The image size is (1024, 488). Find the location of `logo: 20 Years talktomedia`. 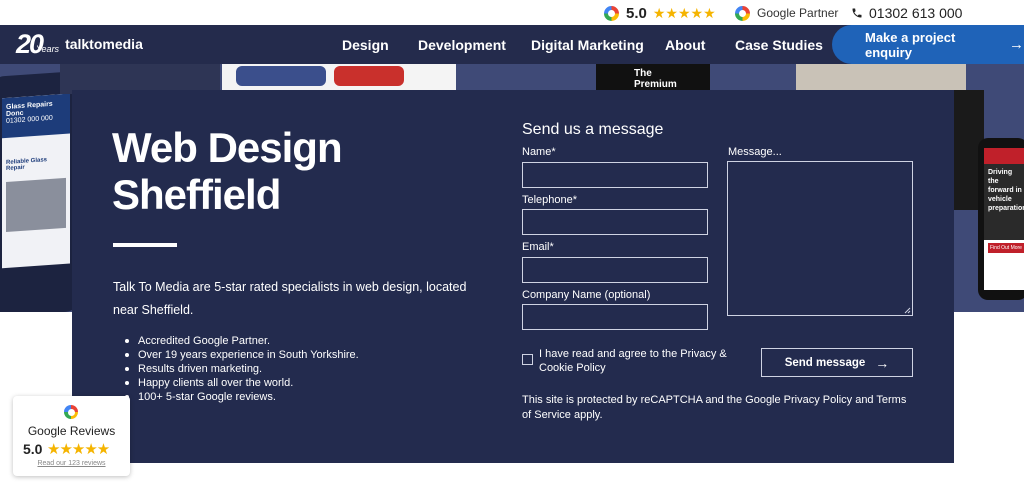

logo: 20 Years talktomedia is located at coordinates (79, 44).